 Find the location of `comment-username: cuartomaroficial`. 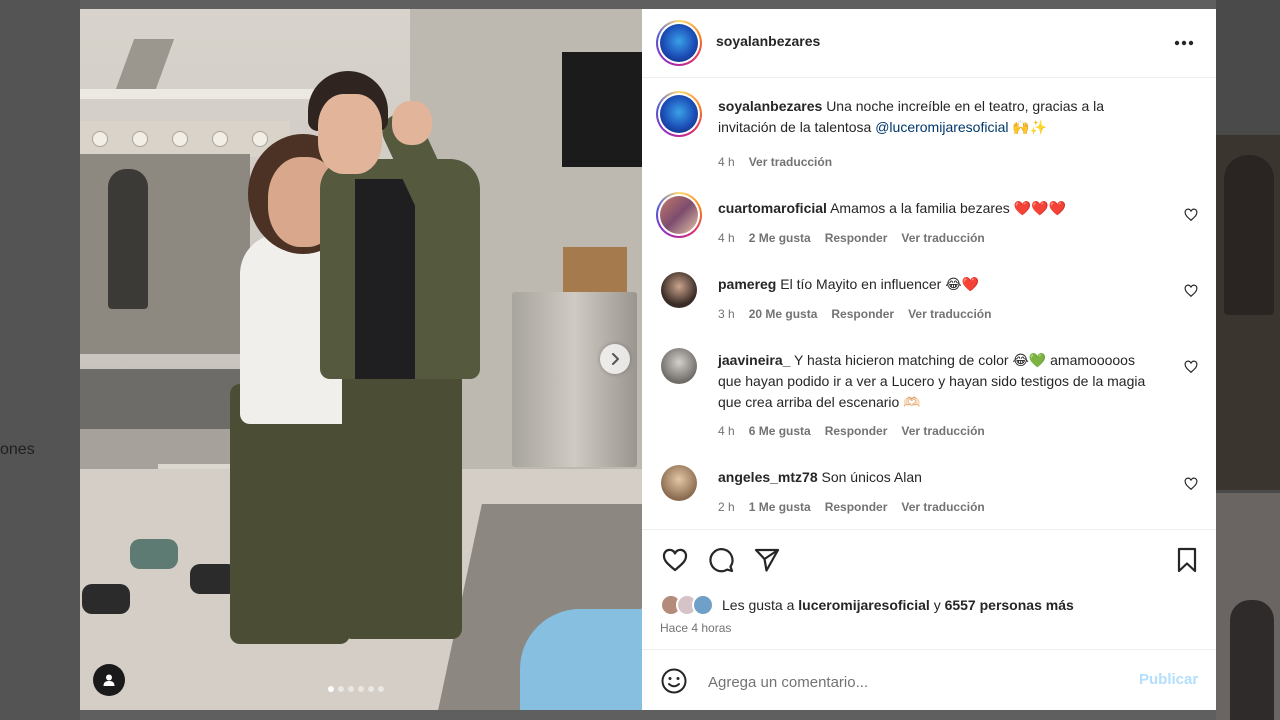

comment-username: cuartomaroficial is located at coordinates (772, 208).